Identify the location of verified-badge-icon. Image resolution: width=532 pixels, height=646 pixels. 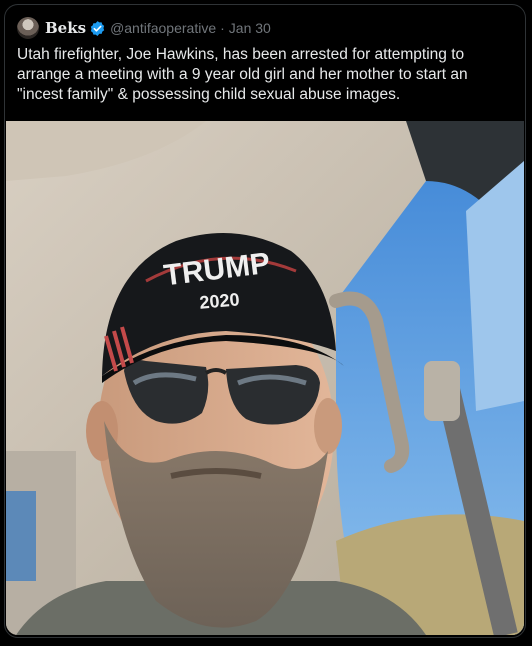
(97, 28).